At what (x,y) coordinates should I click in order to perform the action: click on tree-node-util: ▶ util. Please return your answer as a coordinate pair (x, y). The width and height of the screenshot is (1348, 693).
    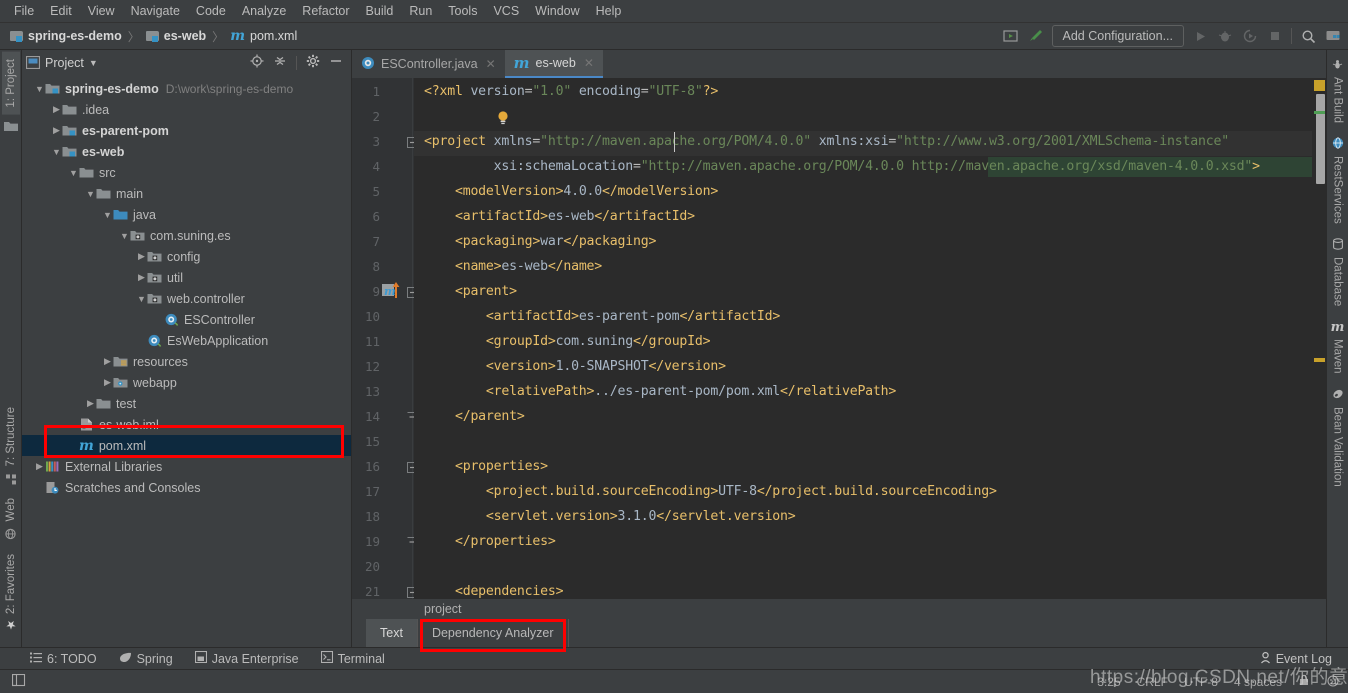
    Looking at the image, I should click on (186, 277).